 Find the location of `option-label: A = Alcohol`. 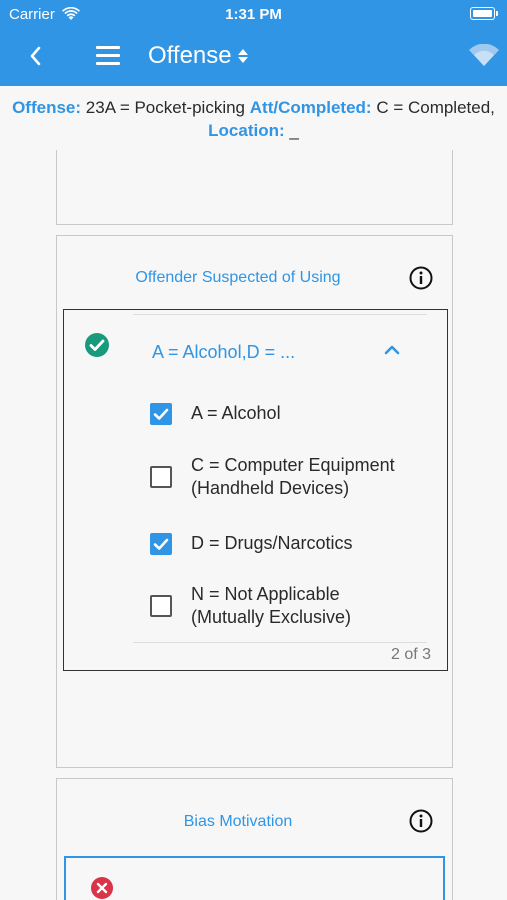

option-label: A = Alcohol is located at coordinates (236, 413).